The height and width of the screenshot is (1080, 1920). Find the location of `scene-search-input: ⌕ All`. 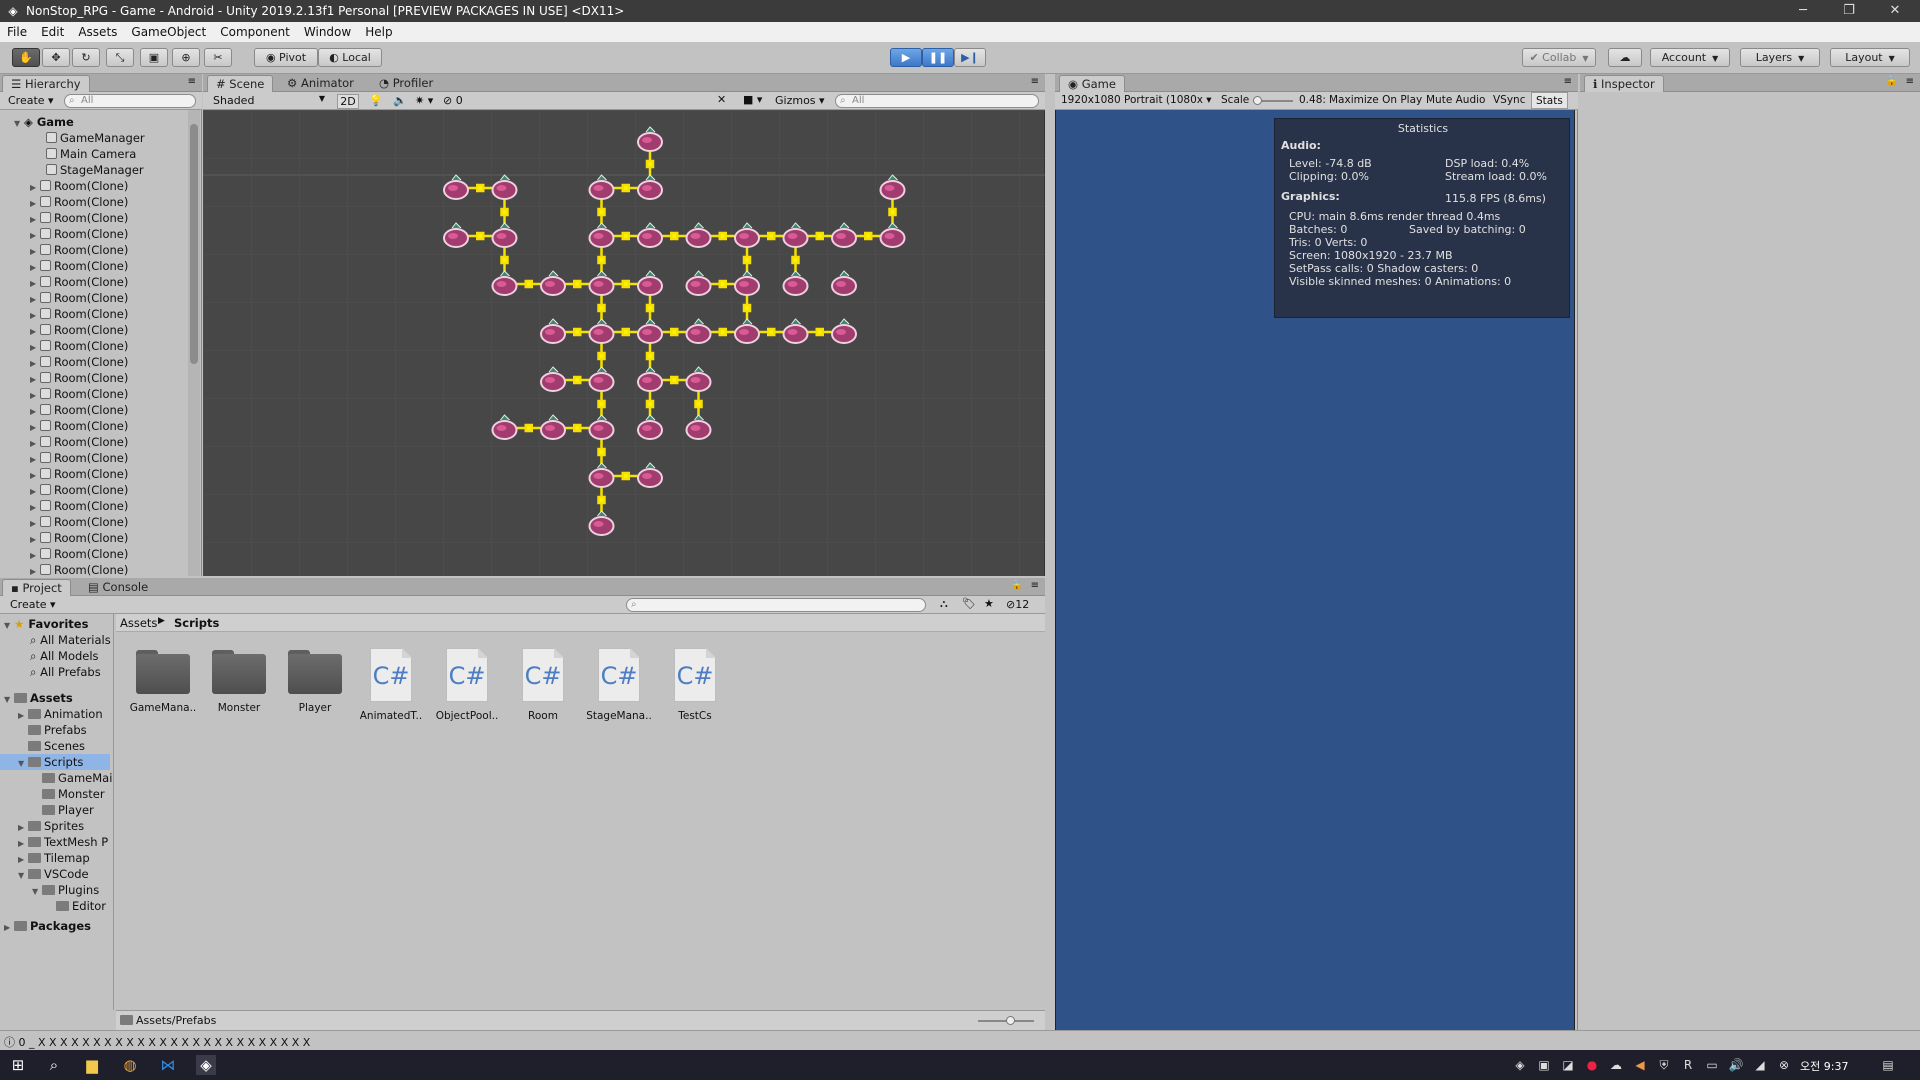

scene-search-input: ⌕ All is located at coordinates (937, 101).